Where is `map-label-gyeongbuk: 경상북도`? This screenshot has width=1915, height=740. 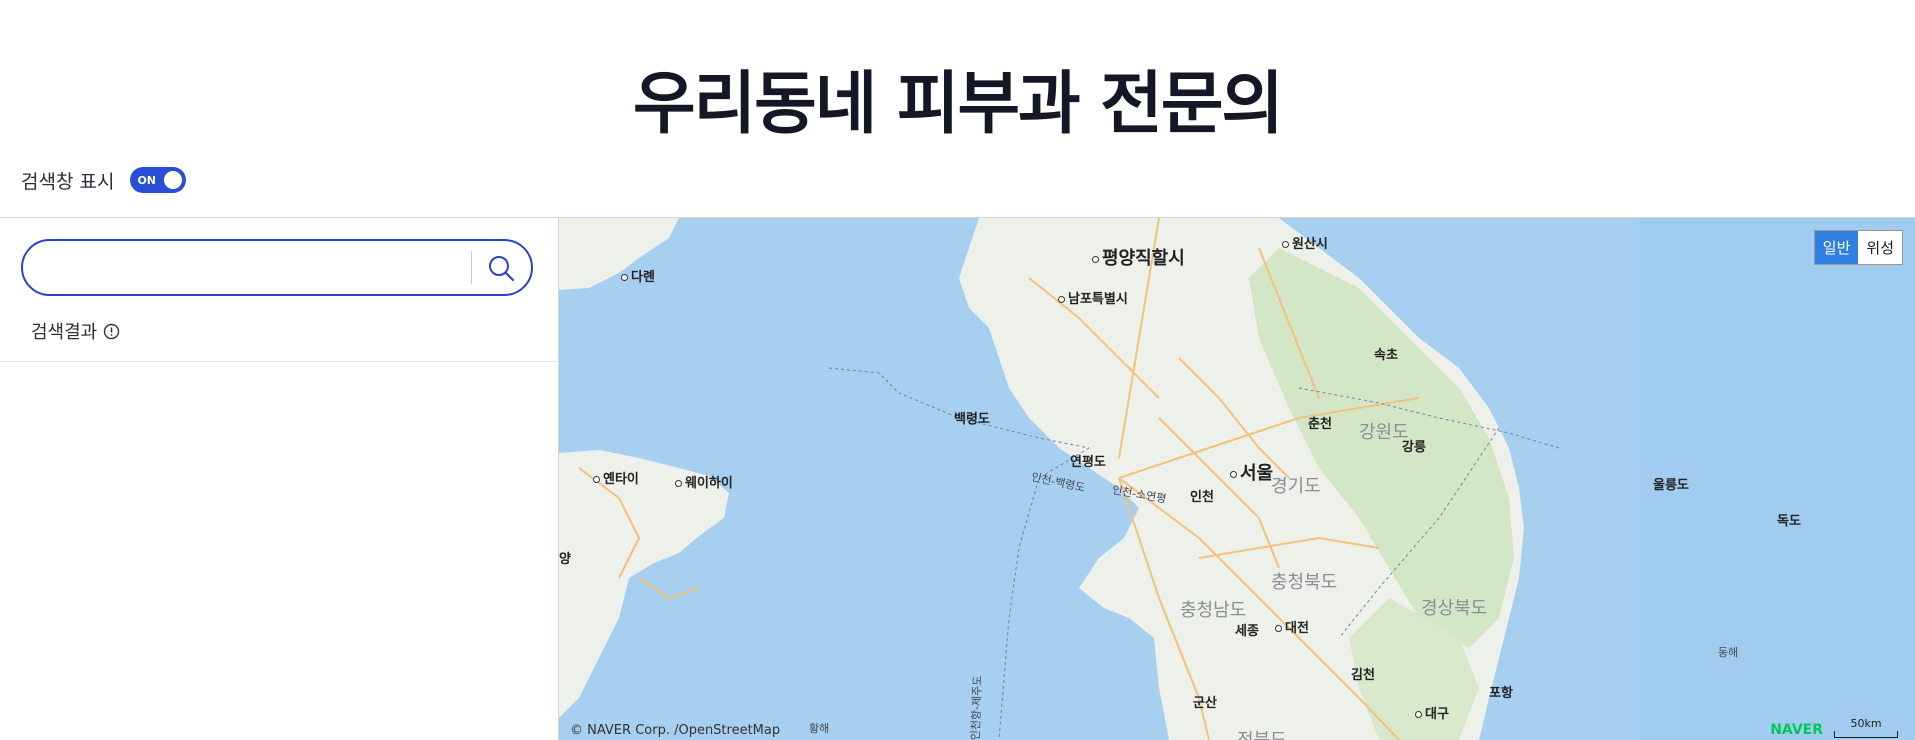 map-label-gyeongbuk: 경상북도 is located at coordinates (1454, 608).